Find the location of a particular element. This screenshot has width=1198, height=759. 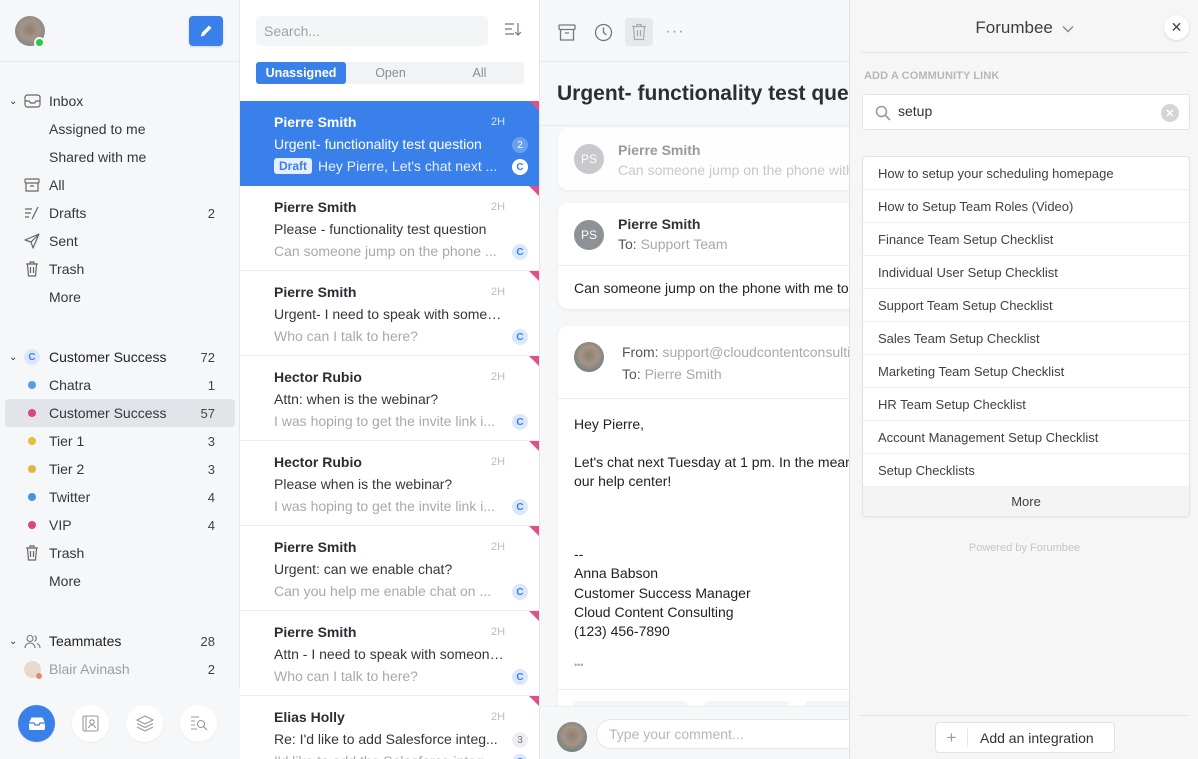

contacts-nav-button is located at coordinates (90, 723).